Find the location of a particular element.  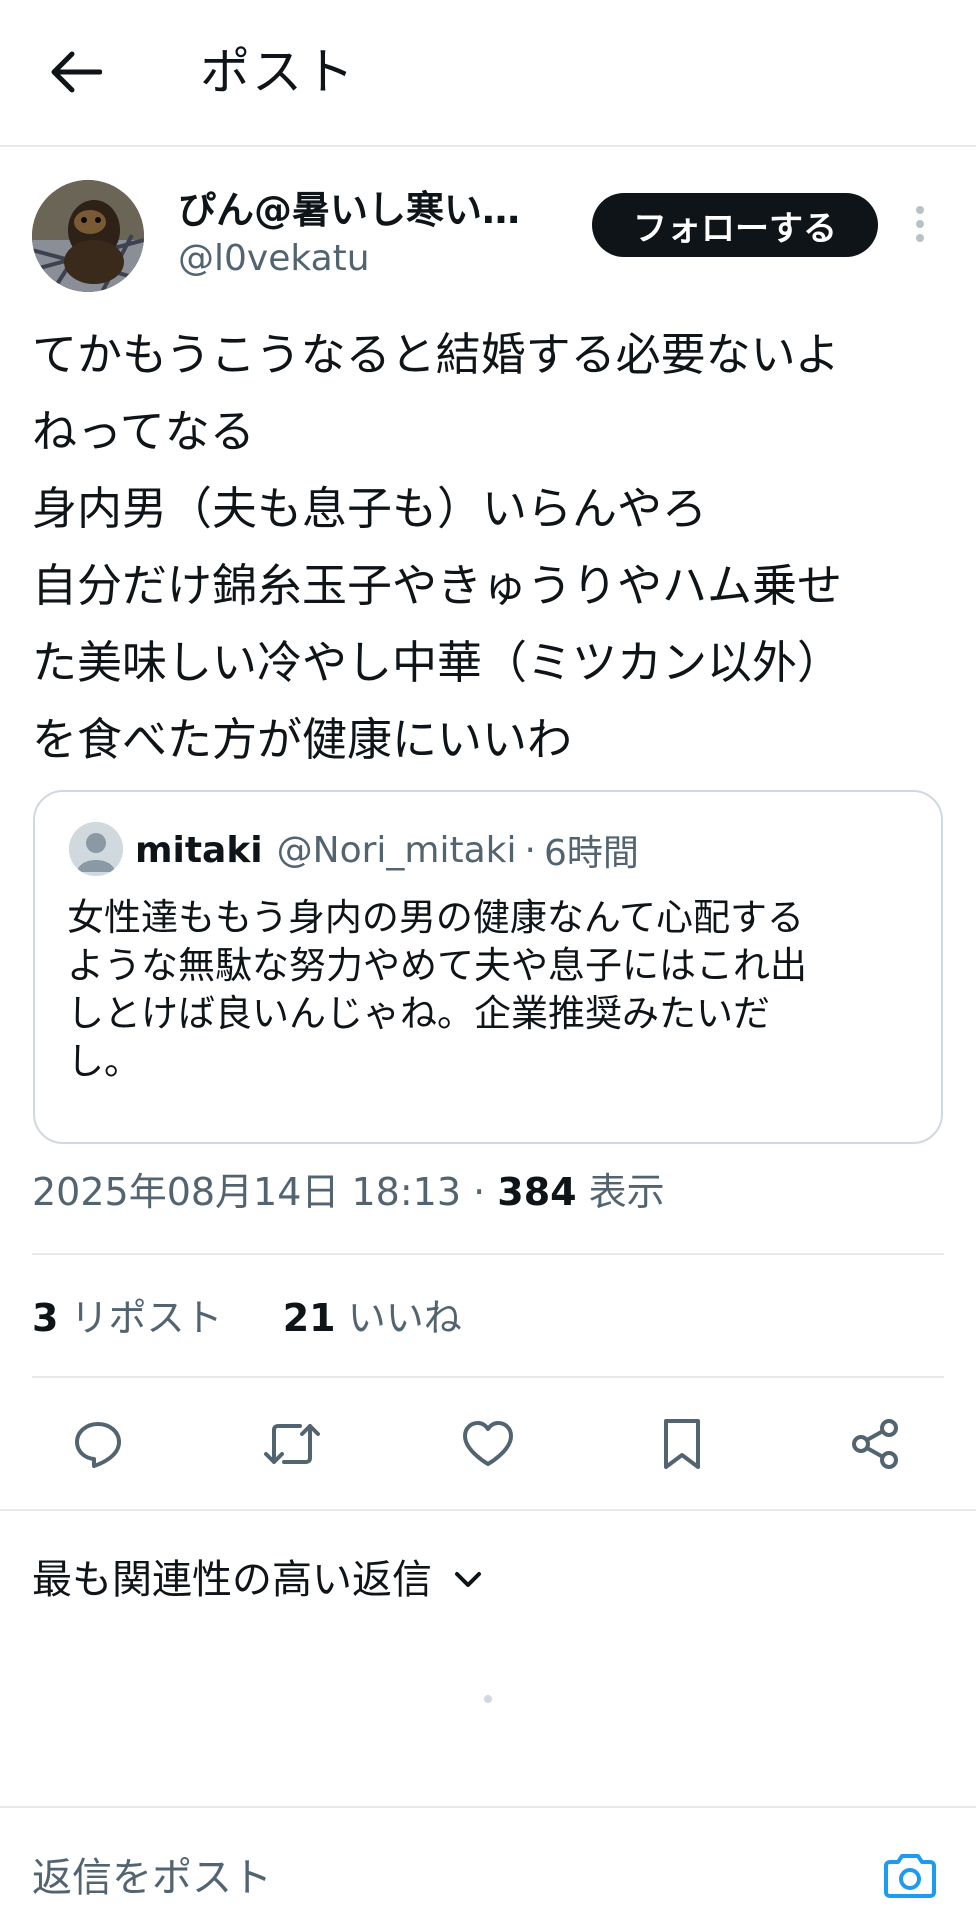

quoted-post-header: mitaki @Nori_mitaki · 6時間 is located at coordinates (387, 850).